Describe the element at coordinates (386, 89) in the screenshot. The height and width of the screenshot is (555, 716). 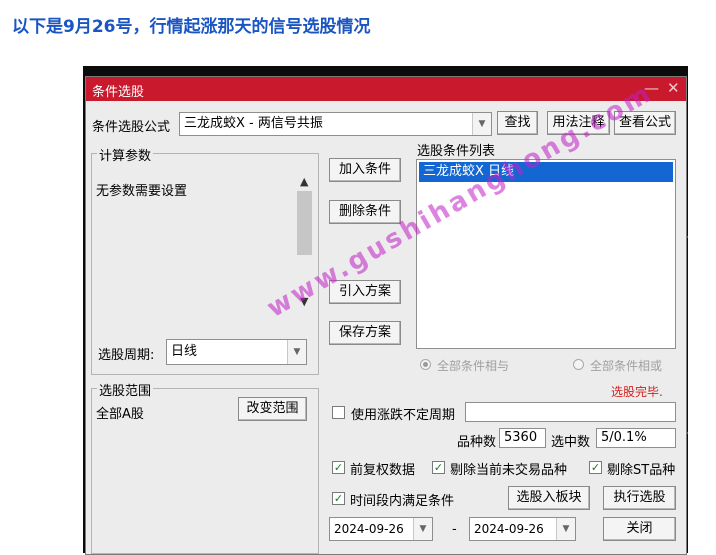
I see `dialog-titlebar: 条件选股 — ✕` at that location.